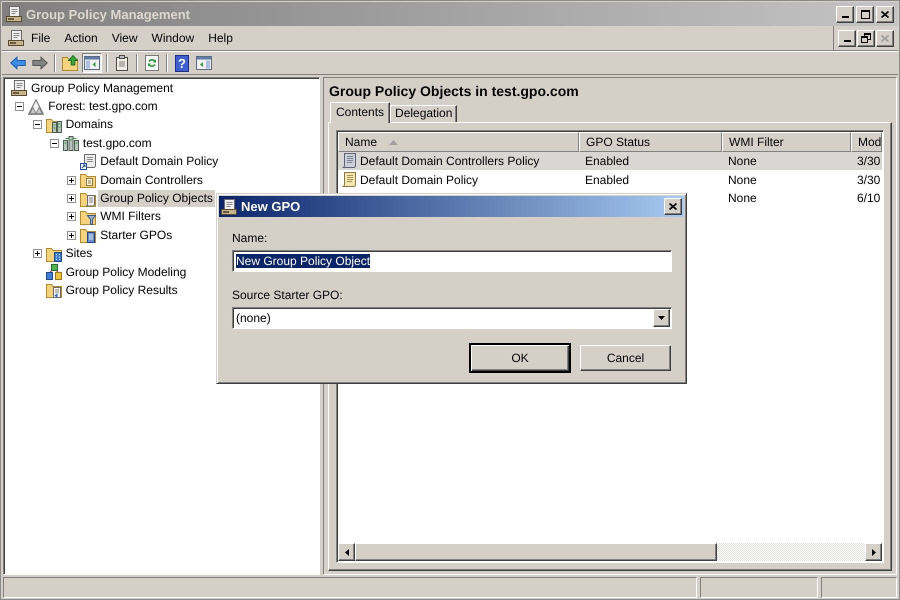 This screenshot has height=600, width=900. I want to click on tree-item: Domain Controllers, so click(151, 180).